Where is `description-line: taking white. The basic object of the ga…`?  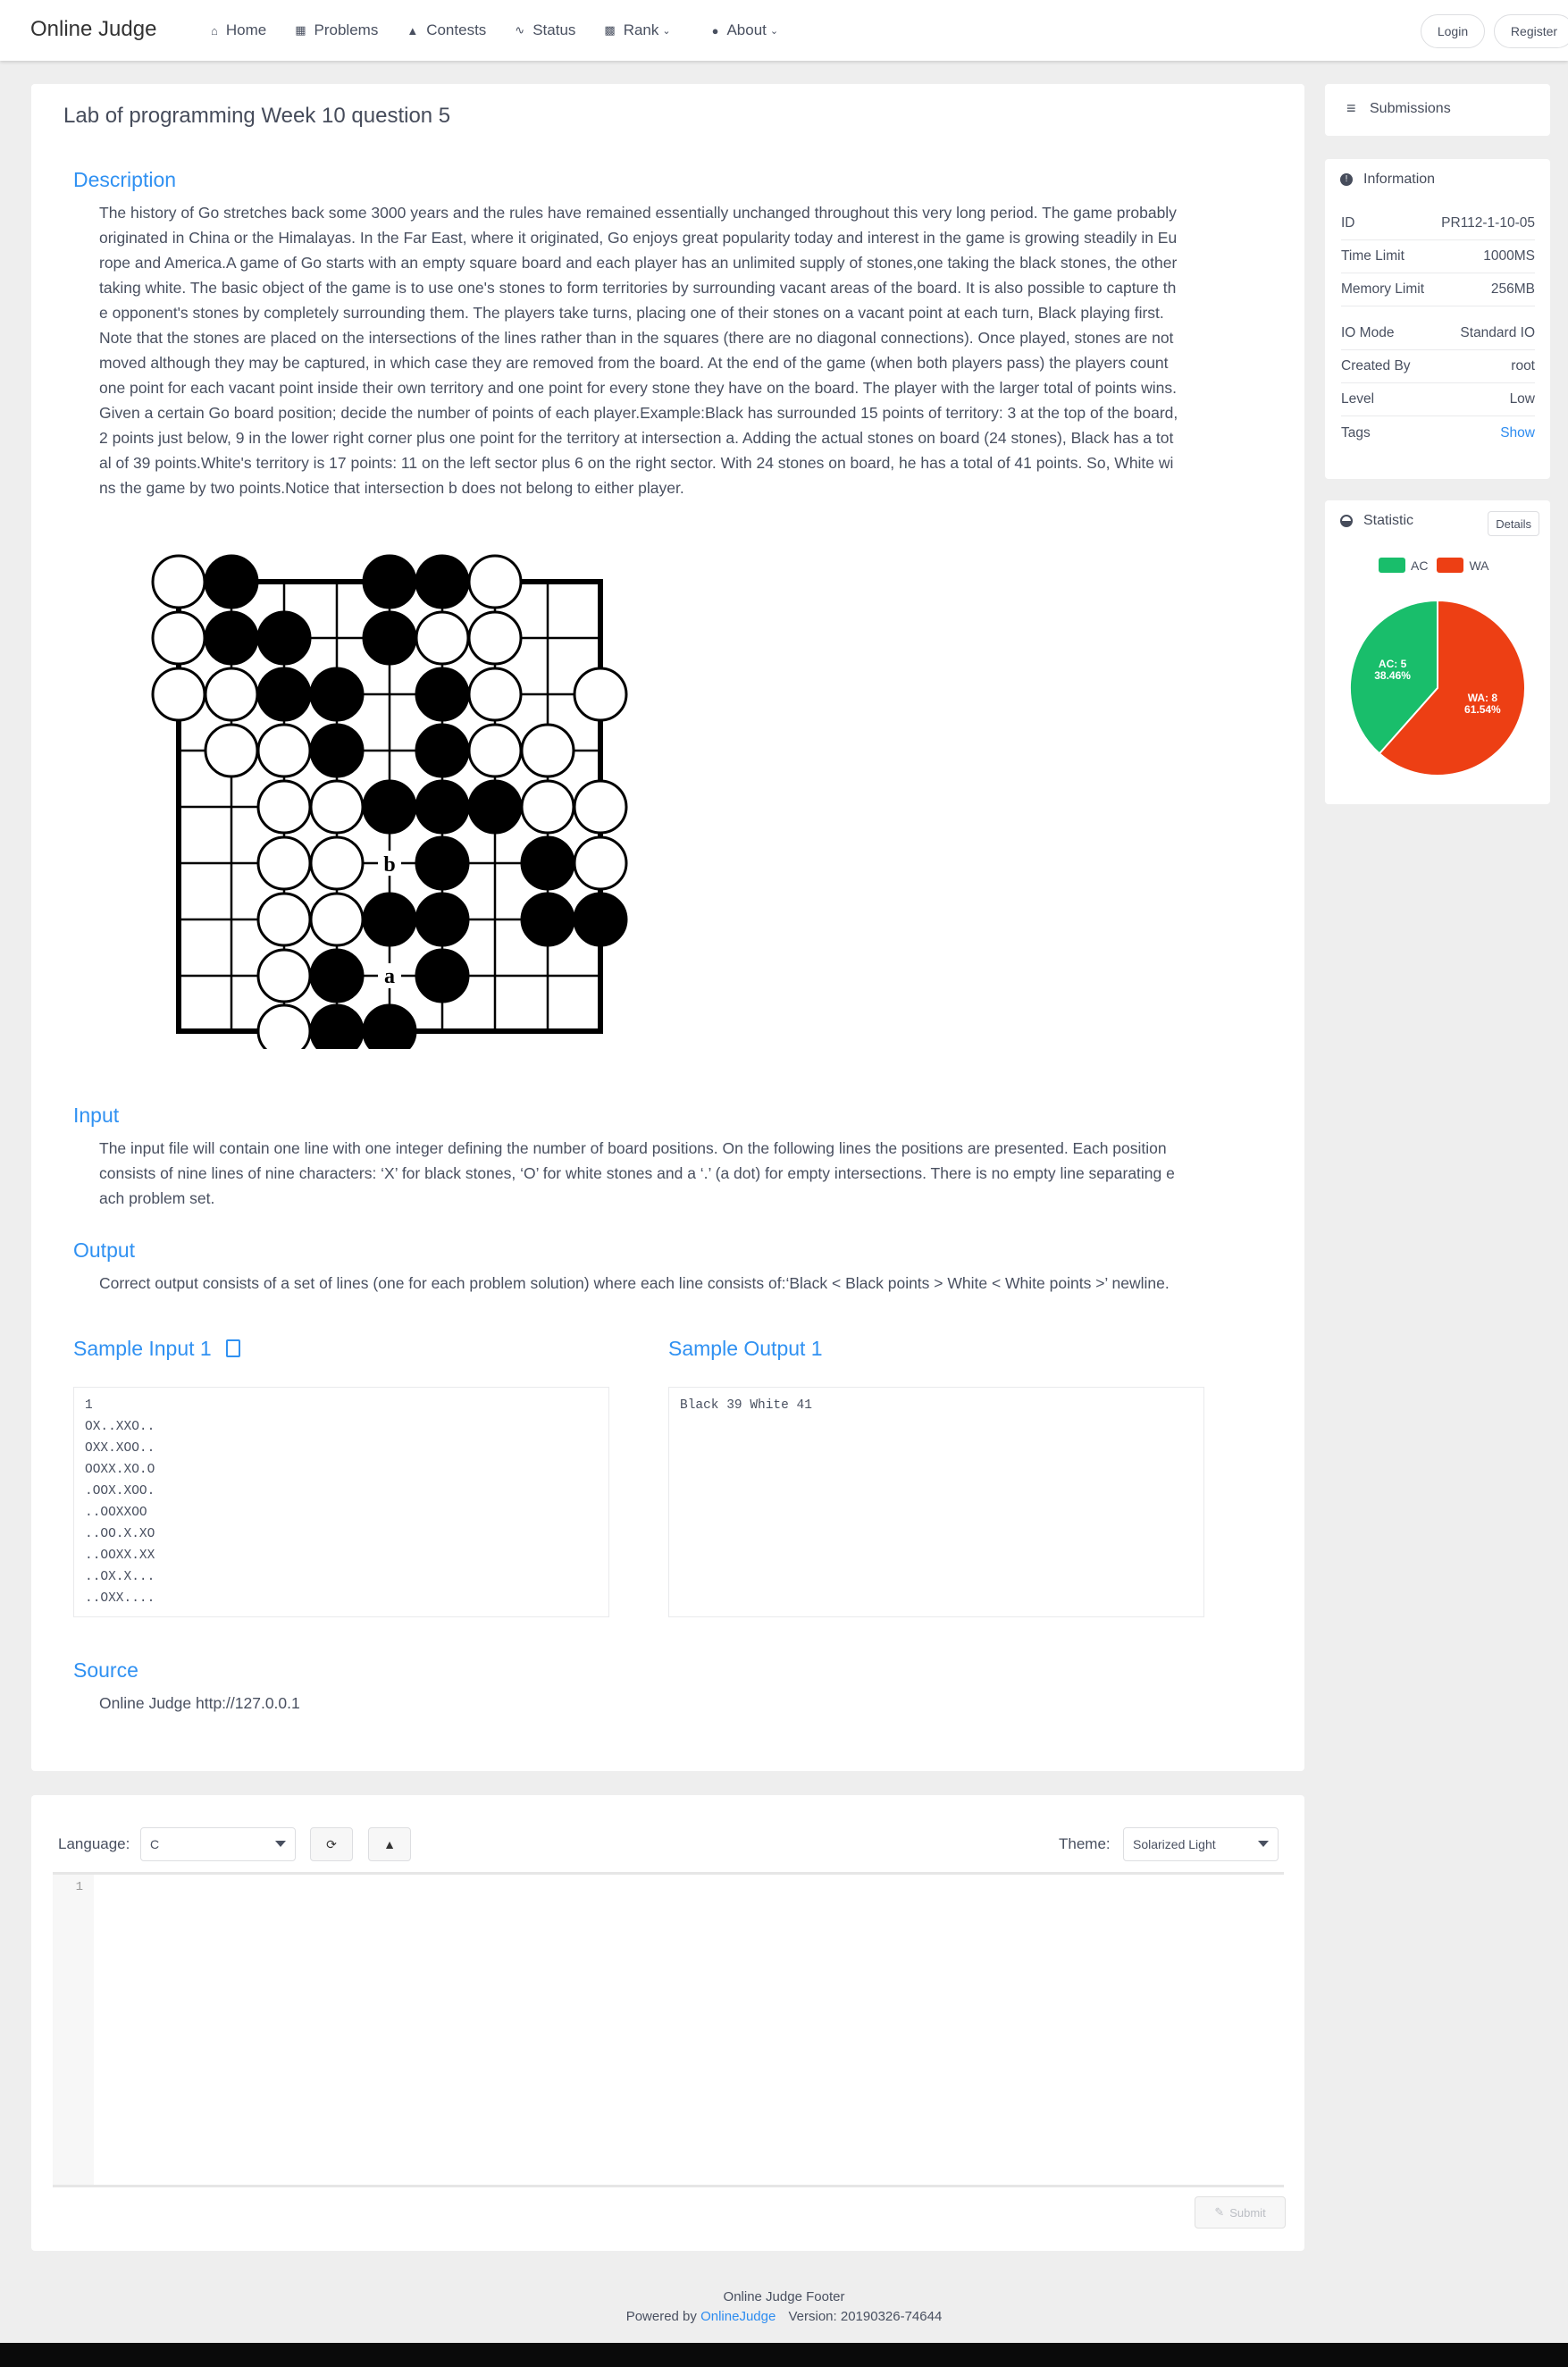
description-line: taking white. The basic object of the ga… is located at coordinates (638, 288).